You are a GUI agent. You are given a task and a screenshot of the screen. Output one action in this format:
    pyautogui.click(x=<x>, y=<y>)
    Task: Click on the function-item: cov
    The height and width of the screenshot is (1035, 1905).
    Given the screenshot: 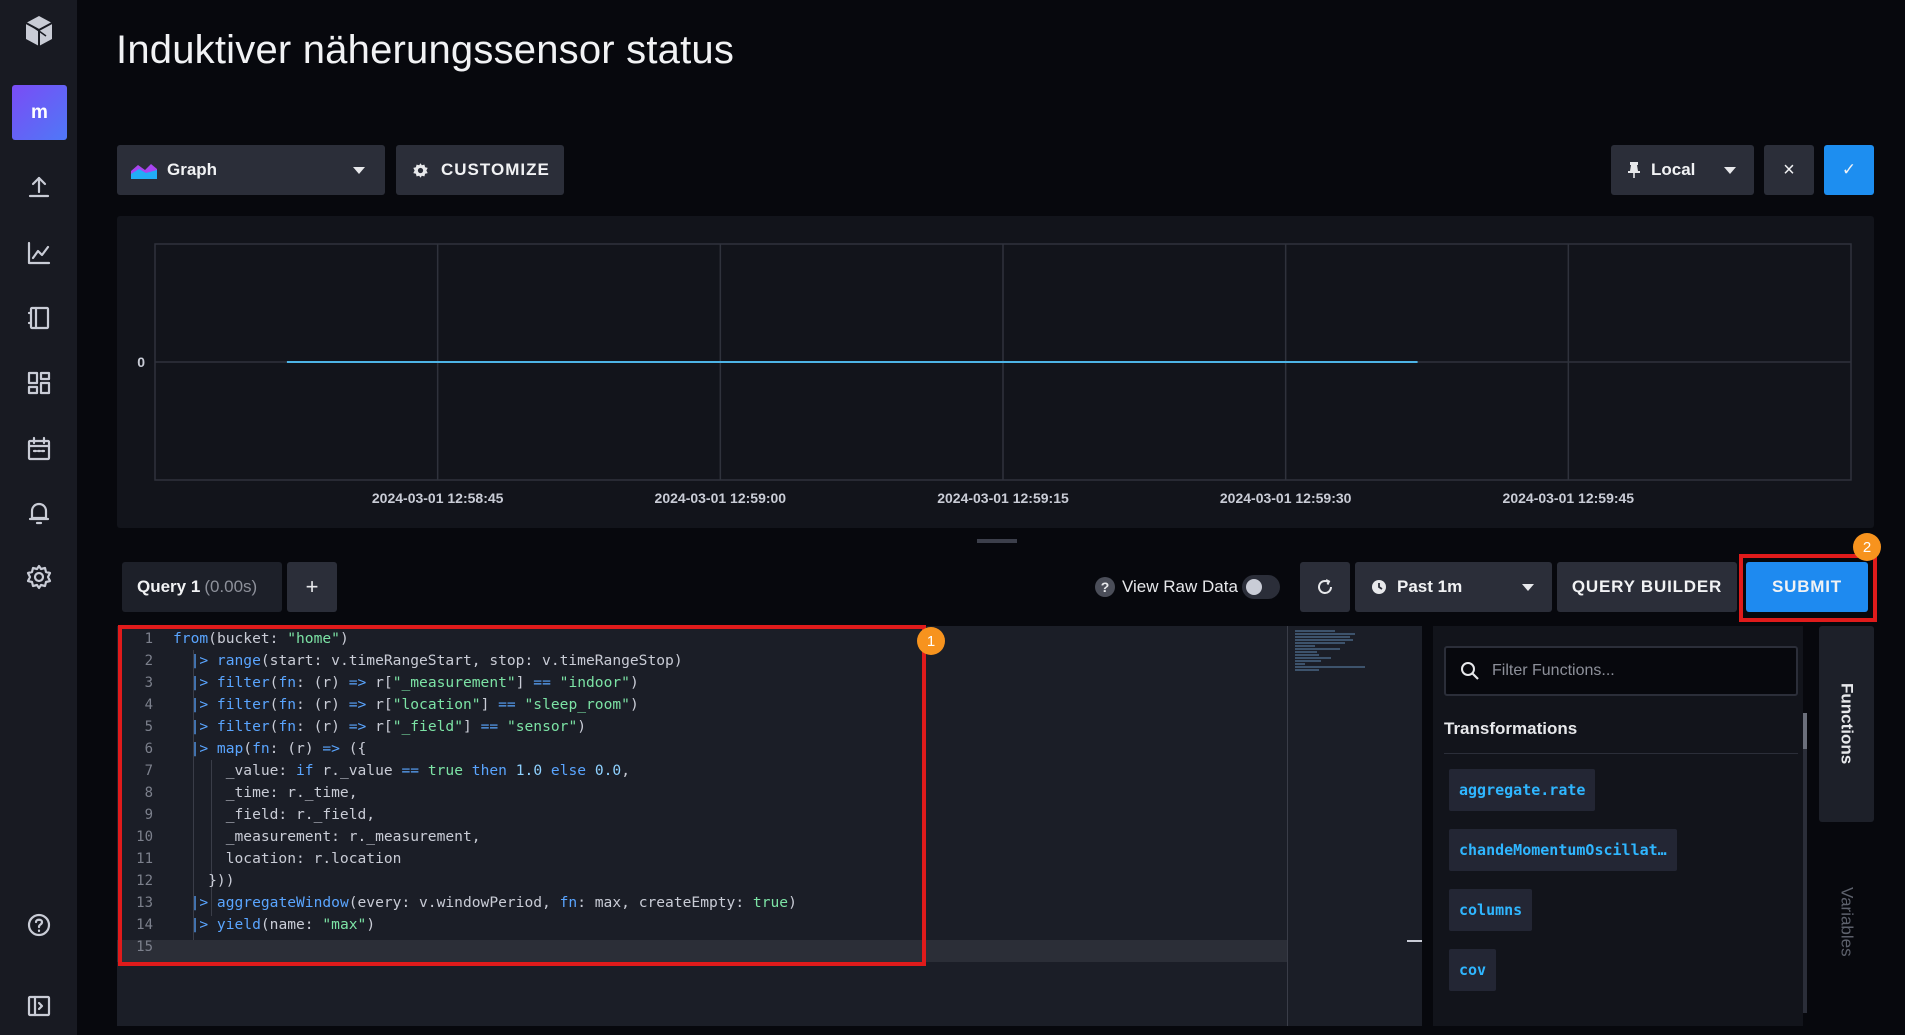 What is the action you would take?
    pyautogui.click(x=1473, y=970)
    